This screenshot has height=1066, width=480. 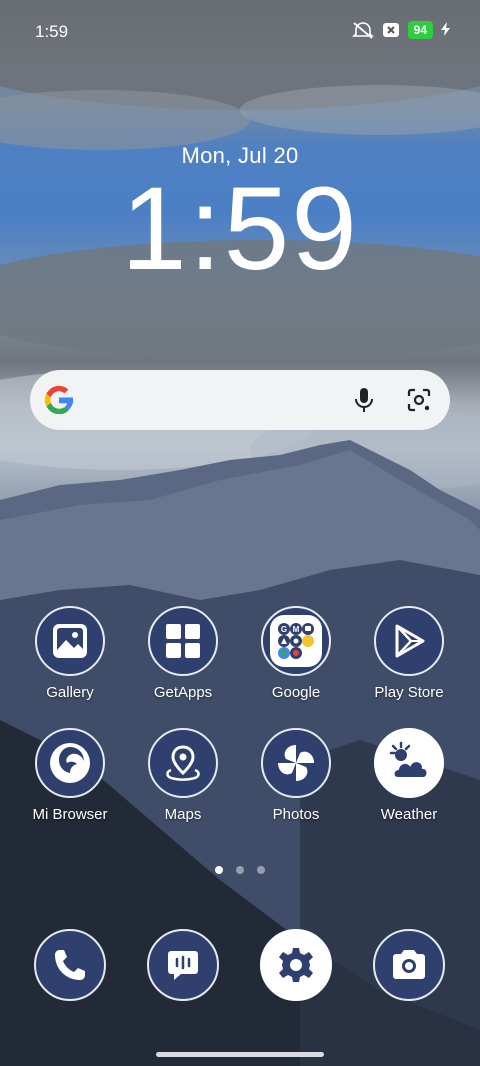 What do you see at coordinates (183, 763) in the screenshot?
I see `maps-icon` at bounding box center [183, 763].